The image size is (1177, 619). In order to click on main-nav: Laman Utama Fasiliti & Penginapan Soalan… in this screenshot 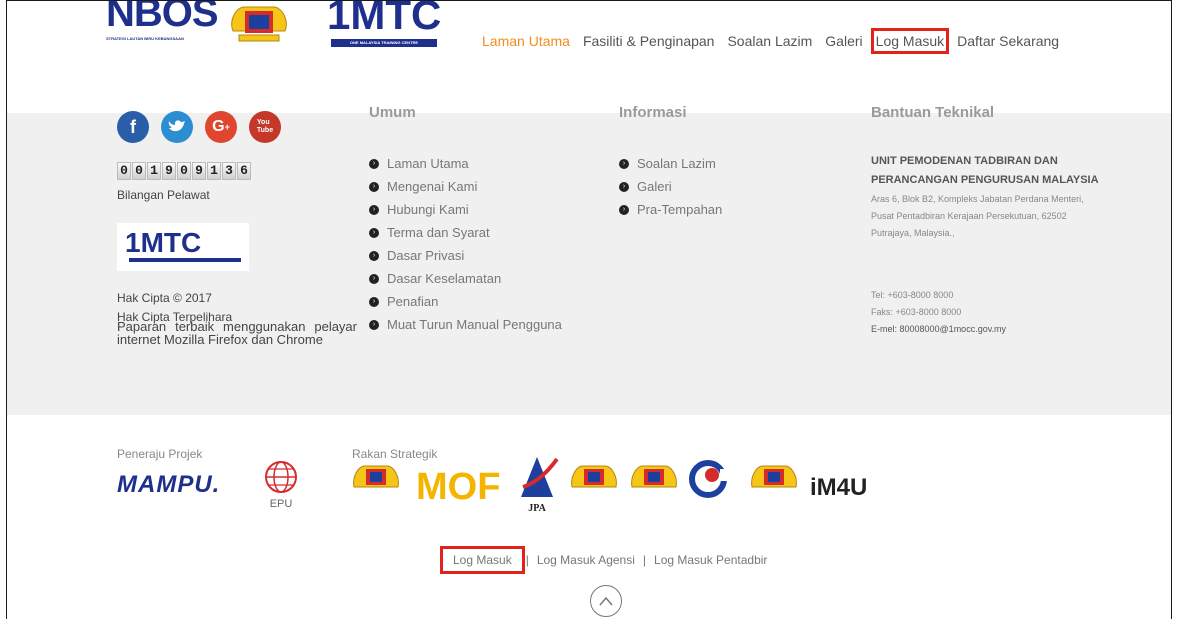, I will do `click(777, 41)`.